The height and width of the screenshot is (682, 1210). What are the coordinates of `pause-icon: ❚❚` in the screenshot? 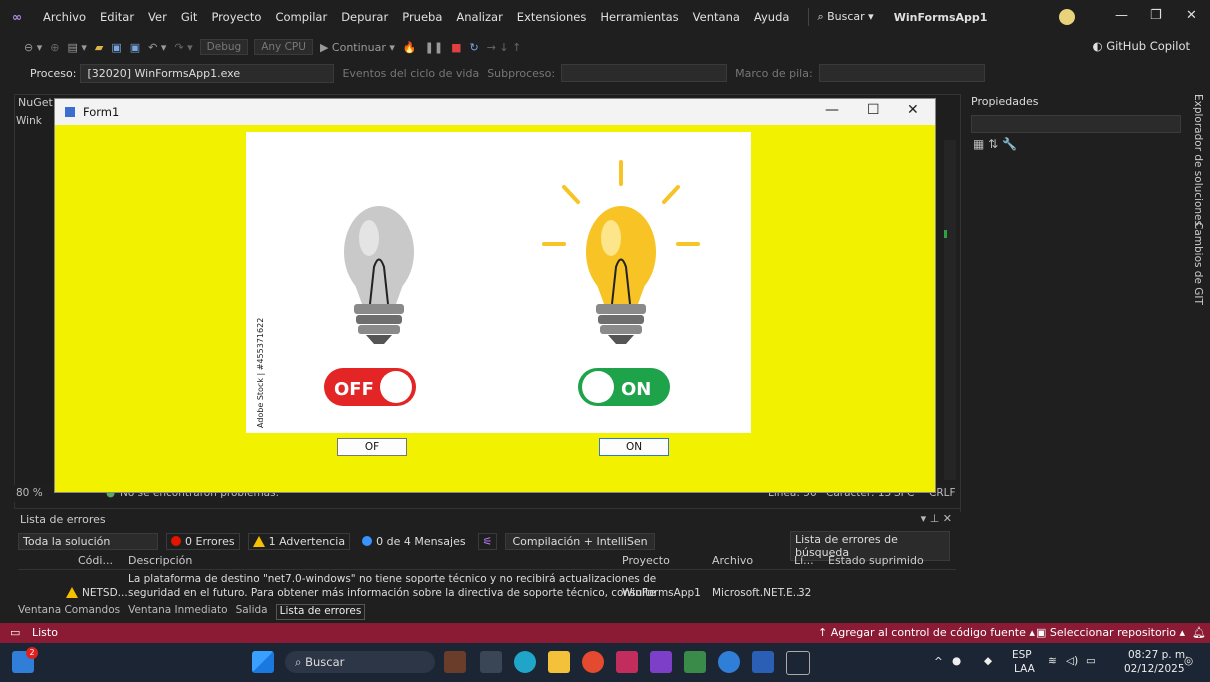 It's located at (434, 47).